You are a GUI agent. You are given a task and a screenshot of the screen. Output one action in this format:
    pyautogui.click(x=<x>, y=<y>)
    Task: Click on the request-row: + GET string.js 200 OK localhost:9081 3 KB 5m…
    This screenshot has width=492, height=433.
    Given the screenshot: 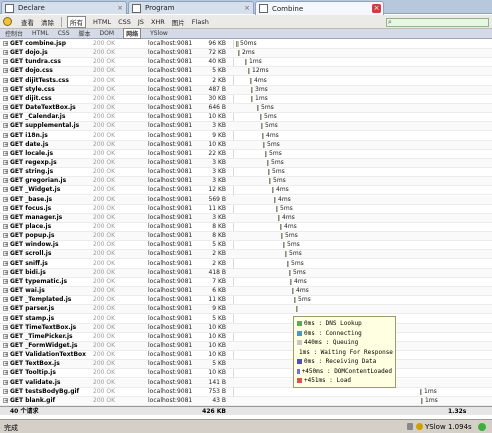 What is the action you would take?
    pyautogui.click(x=246, y=173)
    